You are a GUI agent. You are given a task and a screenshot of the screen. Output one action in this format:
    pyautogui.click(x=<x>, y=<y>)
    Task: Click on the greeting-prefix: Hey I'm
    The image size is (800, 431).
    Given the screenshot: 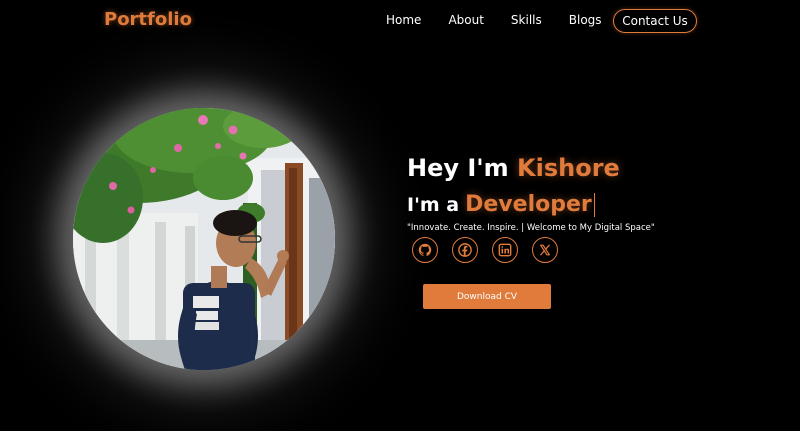 What is the action you would take?
    pyautogui.click(x=458, y=168)
    